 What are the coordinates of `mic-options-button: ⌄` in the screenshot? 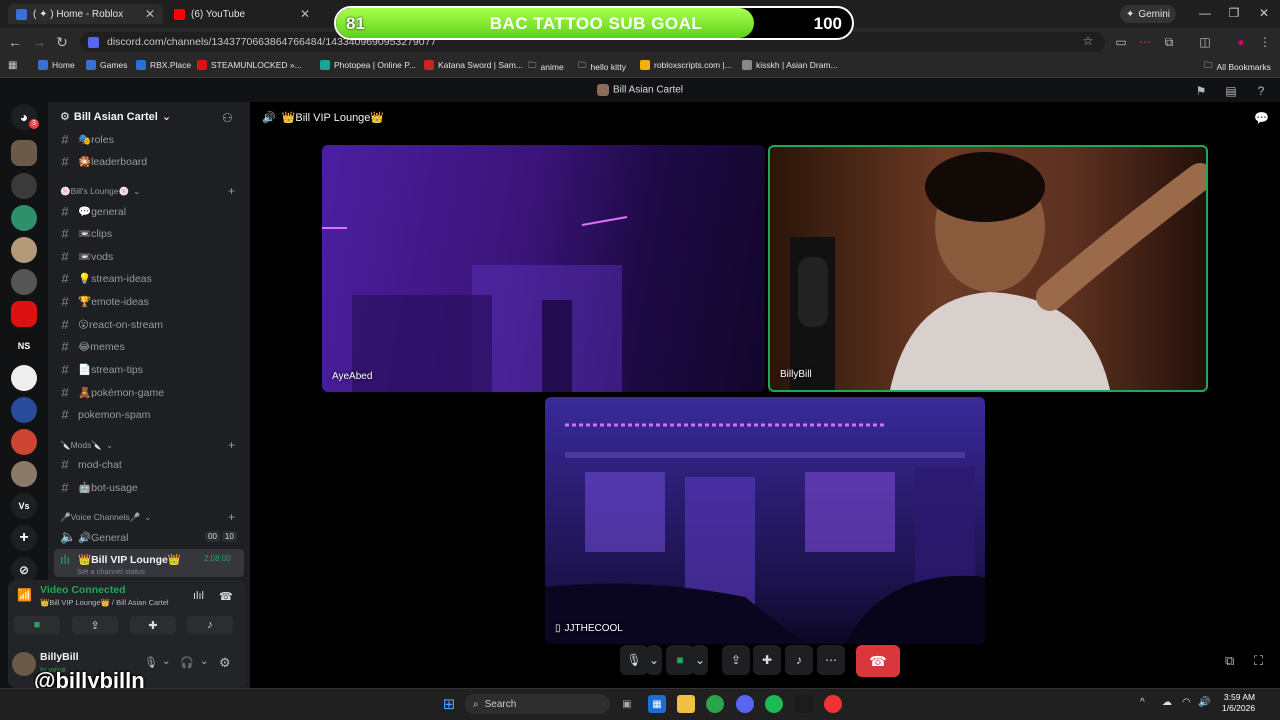 It's located at (654, 660).